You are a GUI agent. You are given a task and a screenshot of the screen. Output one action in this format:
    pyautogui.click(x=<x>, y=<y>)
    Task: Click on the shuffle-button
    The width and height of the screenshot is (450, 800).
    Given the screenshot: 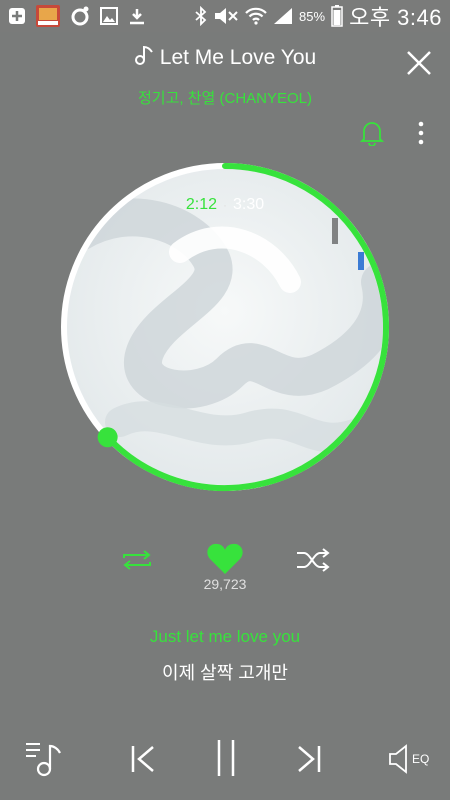 What is the action you would take?
    pyautogui.click(x=313, y=560)
    